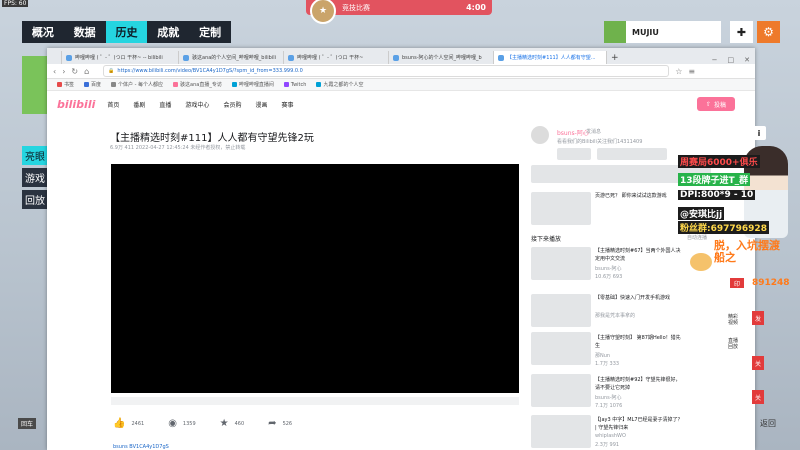 The height and width of the screenshot is (450, 800). What do you see at coordinates (701, 213) in the screenshot?
I see `overlay-line: @安琪比jj` at bounding box center [701, 213].